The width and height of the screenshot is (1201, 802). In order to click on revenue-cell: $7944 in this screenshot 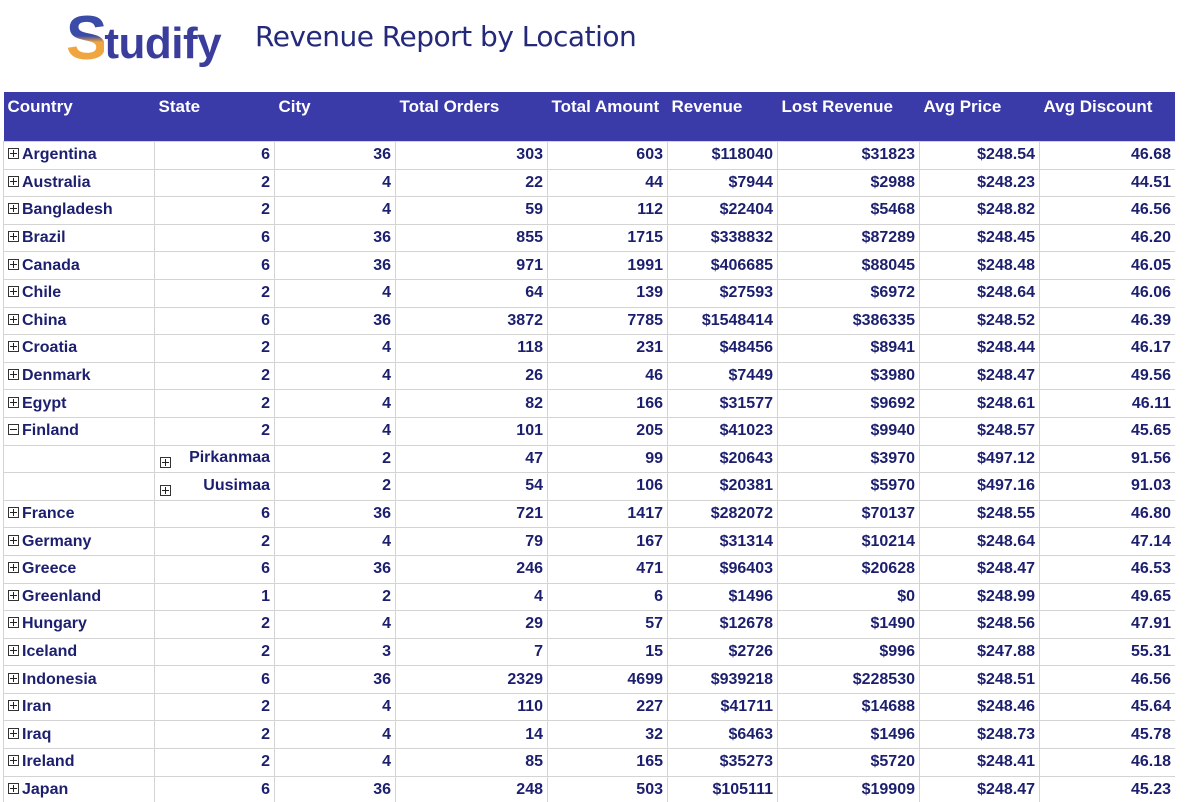, I will do `click(722, 183)`.